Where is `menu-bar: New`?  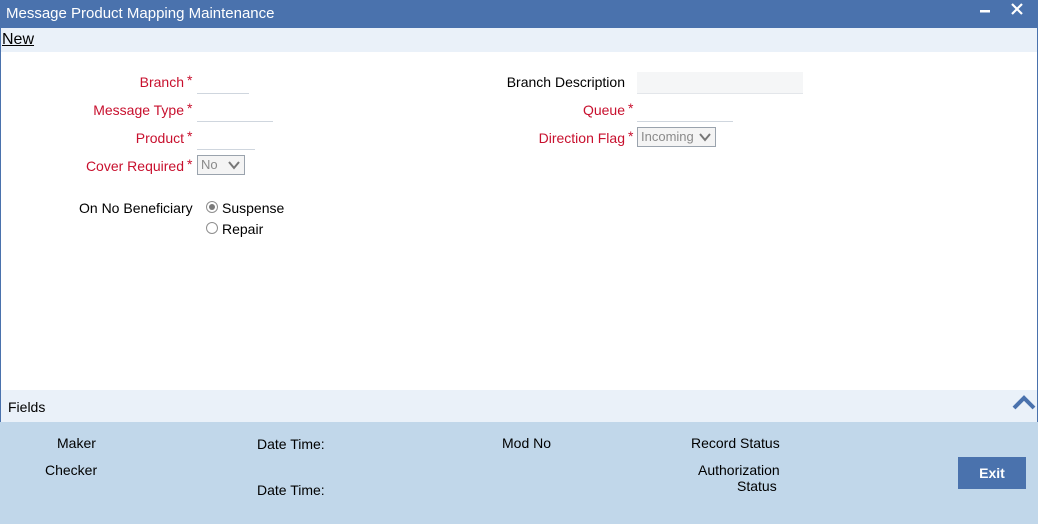
menu-bar: New is located at coordinates (519, 40).